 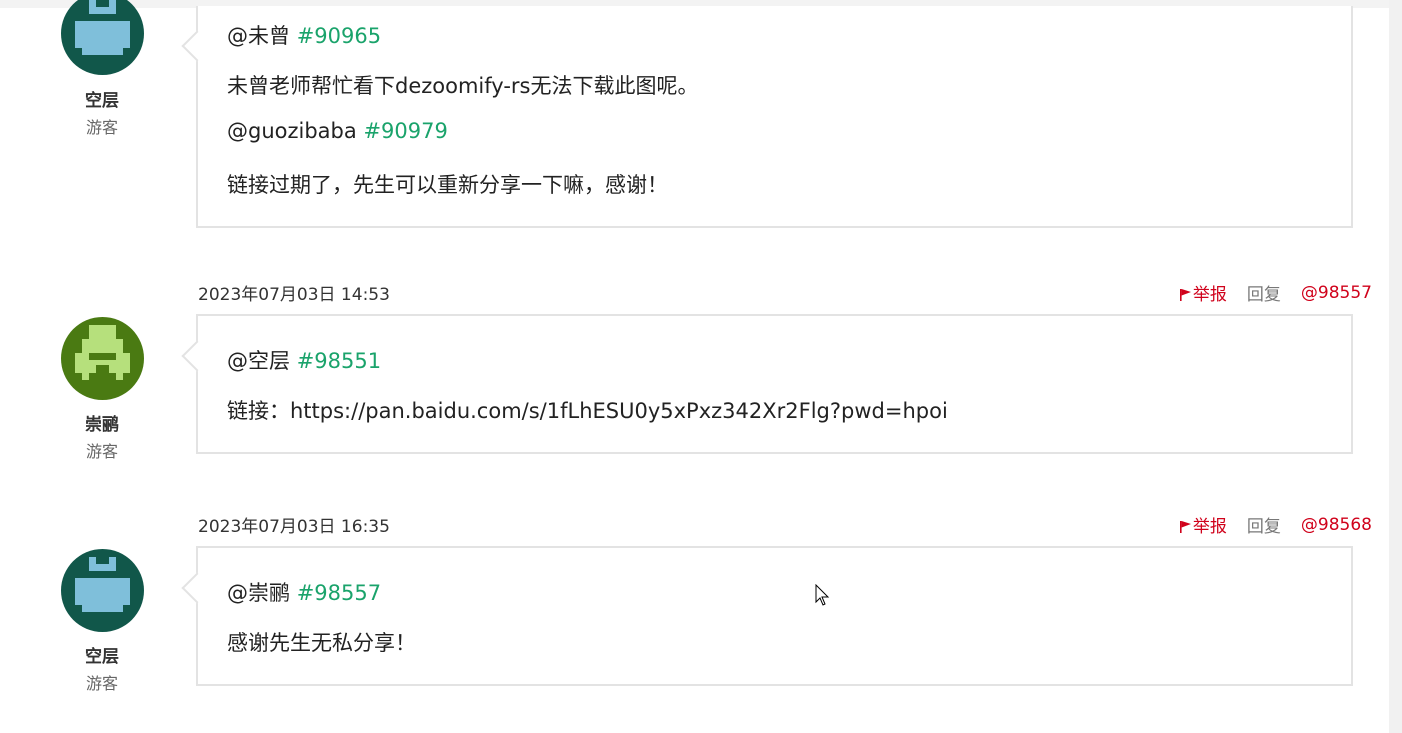 What do you see at coordinates (258, 593) in the screenshot?
I see `mention-link: @崇鹂` at bounding box center [258, 593].